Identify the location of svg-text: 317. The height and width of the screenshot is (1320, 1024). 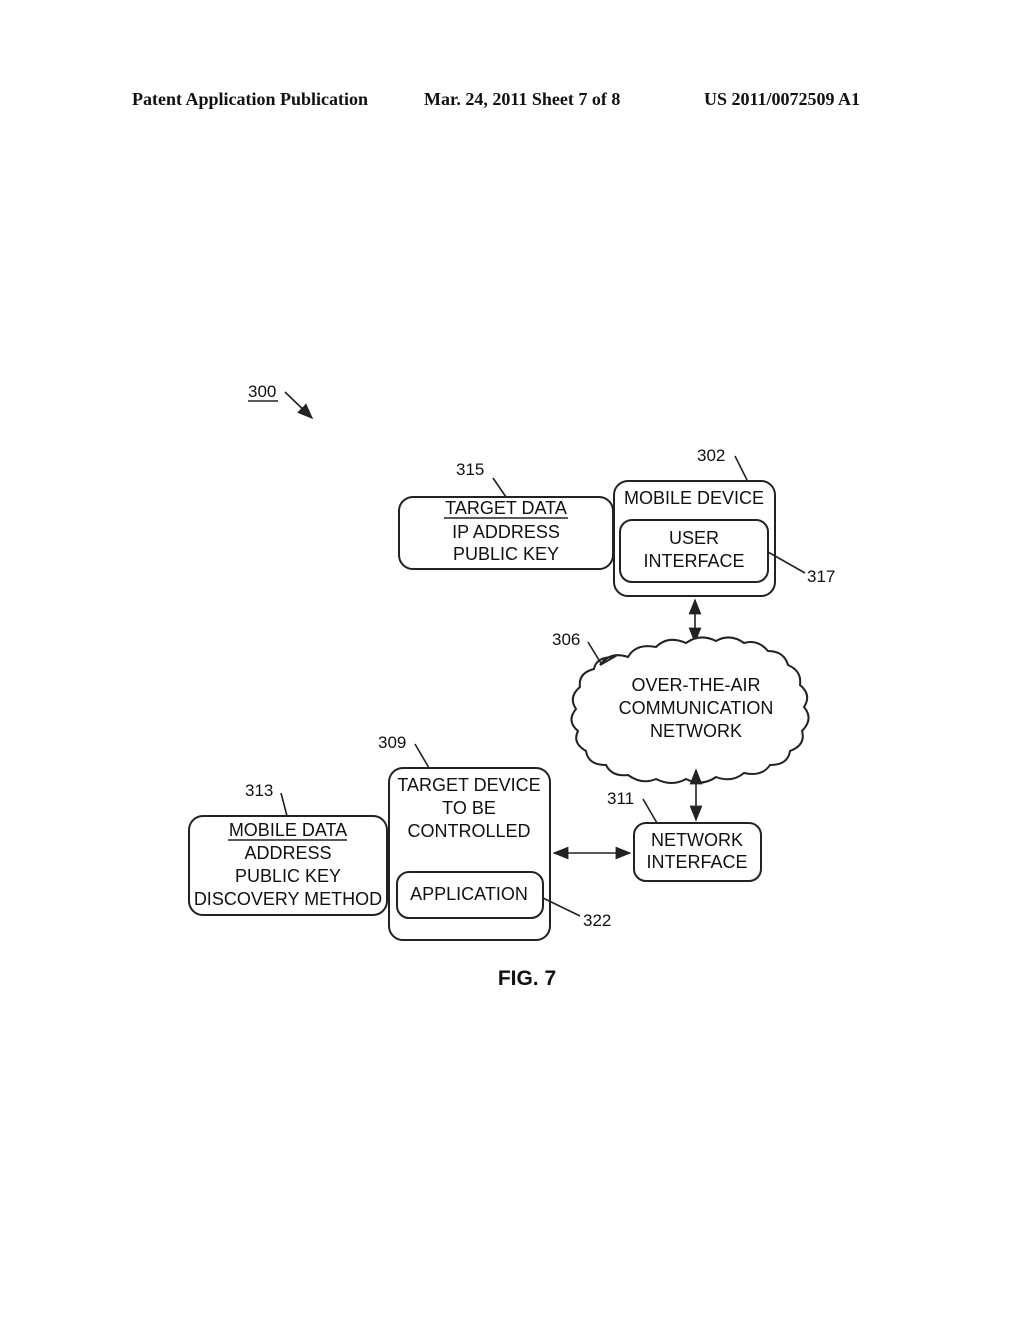
(821, 576).